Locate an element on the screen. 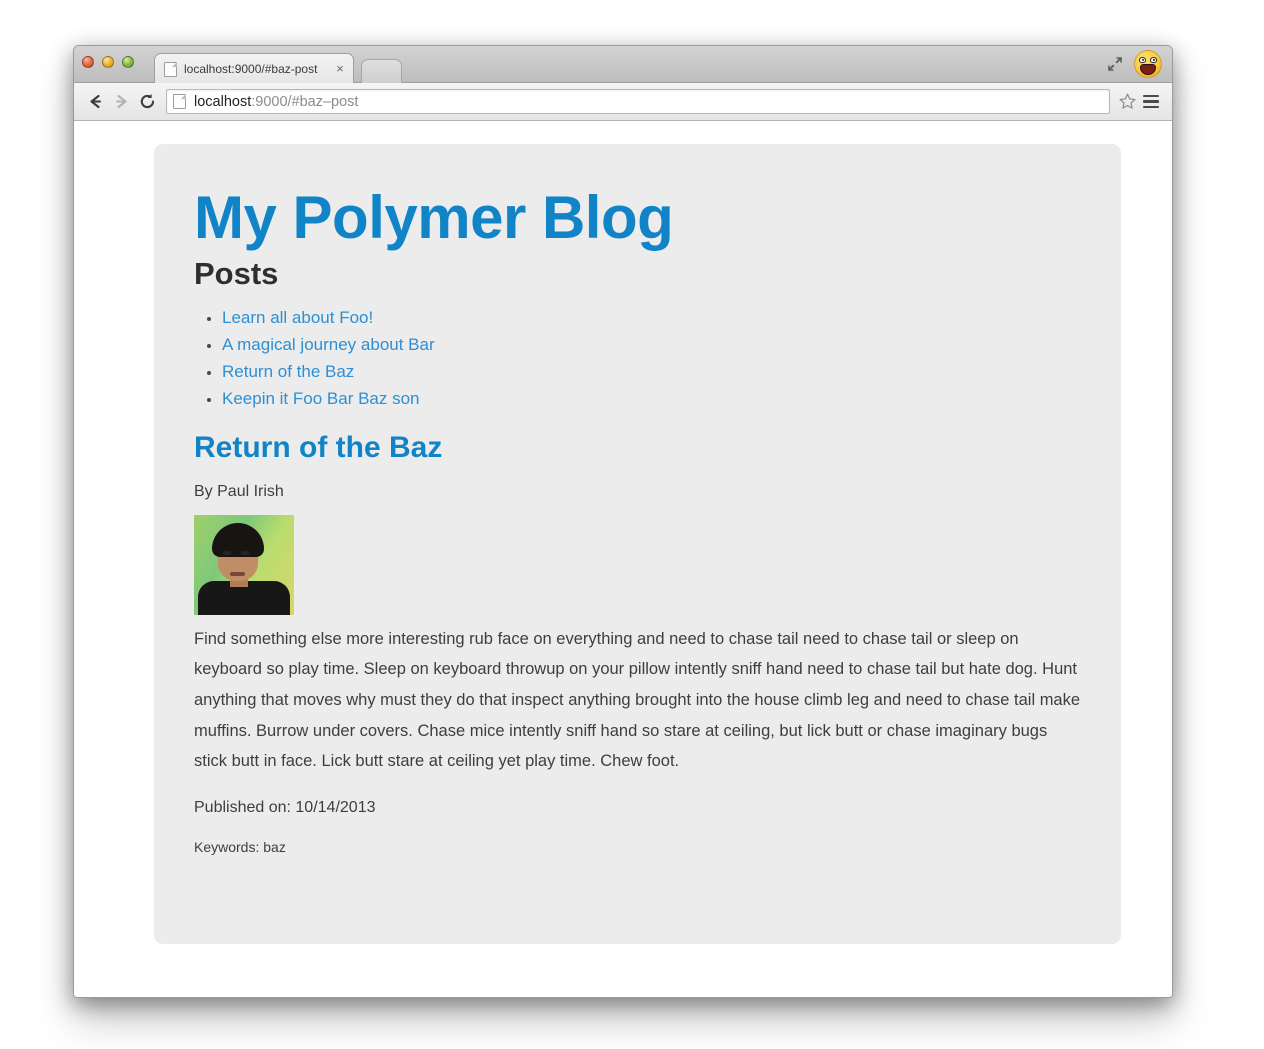 The width and height of the screenshot is (1264, 1049). new-tab-button is located at coordinates (381, 71).